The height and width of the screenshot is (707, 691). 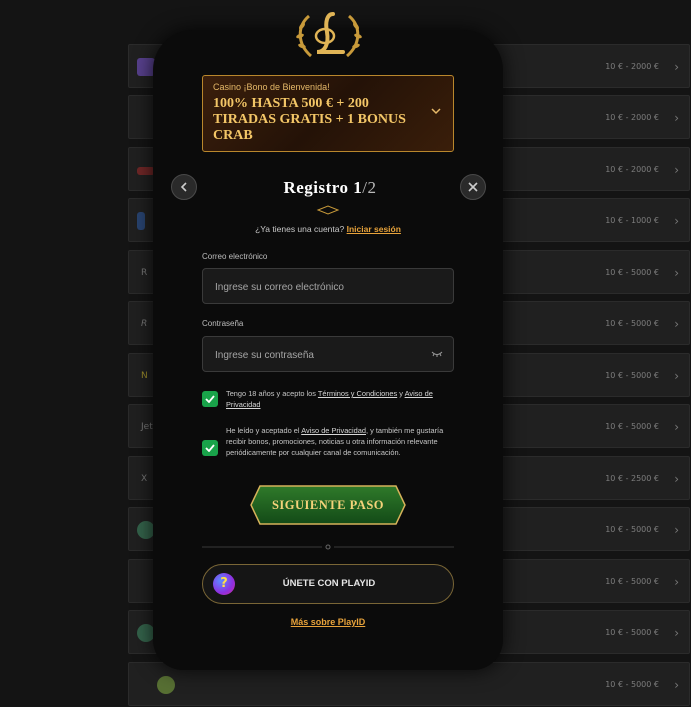 What do you see at coordinates (271, 87) in the screenshot?
I see `bonus-caption: Casino ¡Bono de Bienvenida!` at bounding box center [271, 87].